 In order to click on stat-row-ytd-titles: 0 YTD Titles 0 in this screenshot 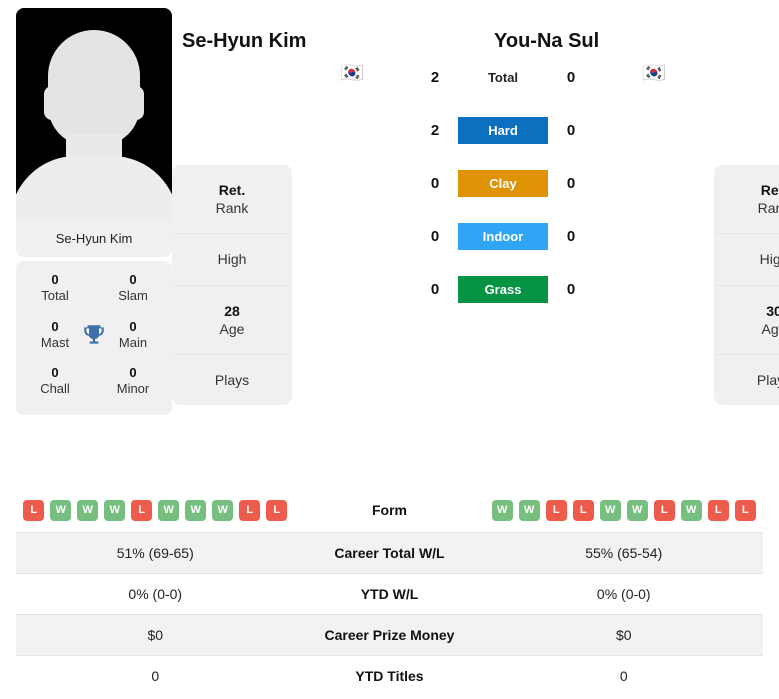, I will do `click(389, 675)`.